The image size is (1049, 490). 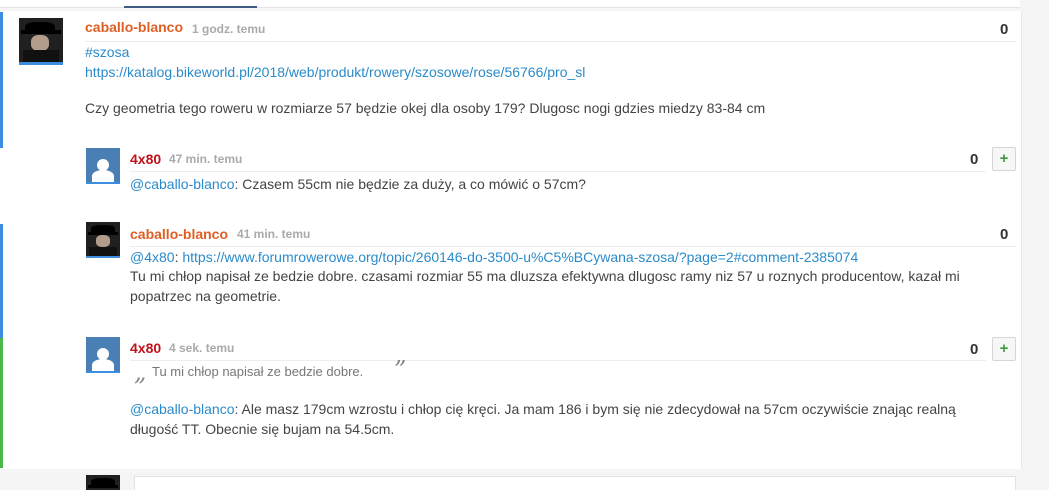 What do you see at coordinates (190, 7) in the screenshot?
I see `active-tab-indicator` at bounding box center [190, 7].